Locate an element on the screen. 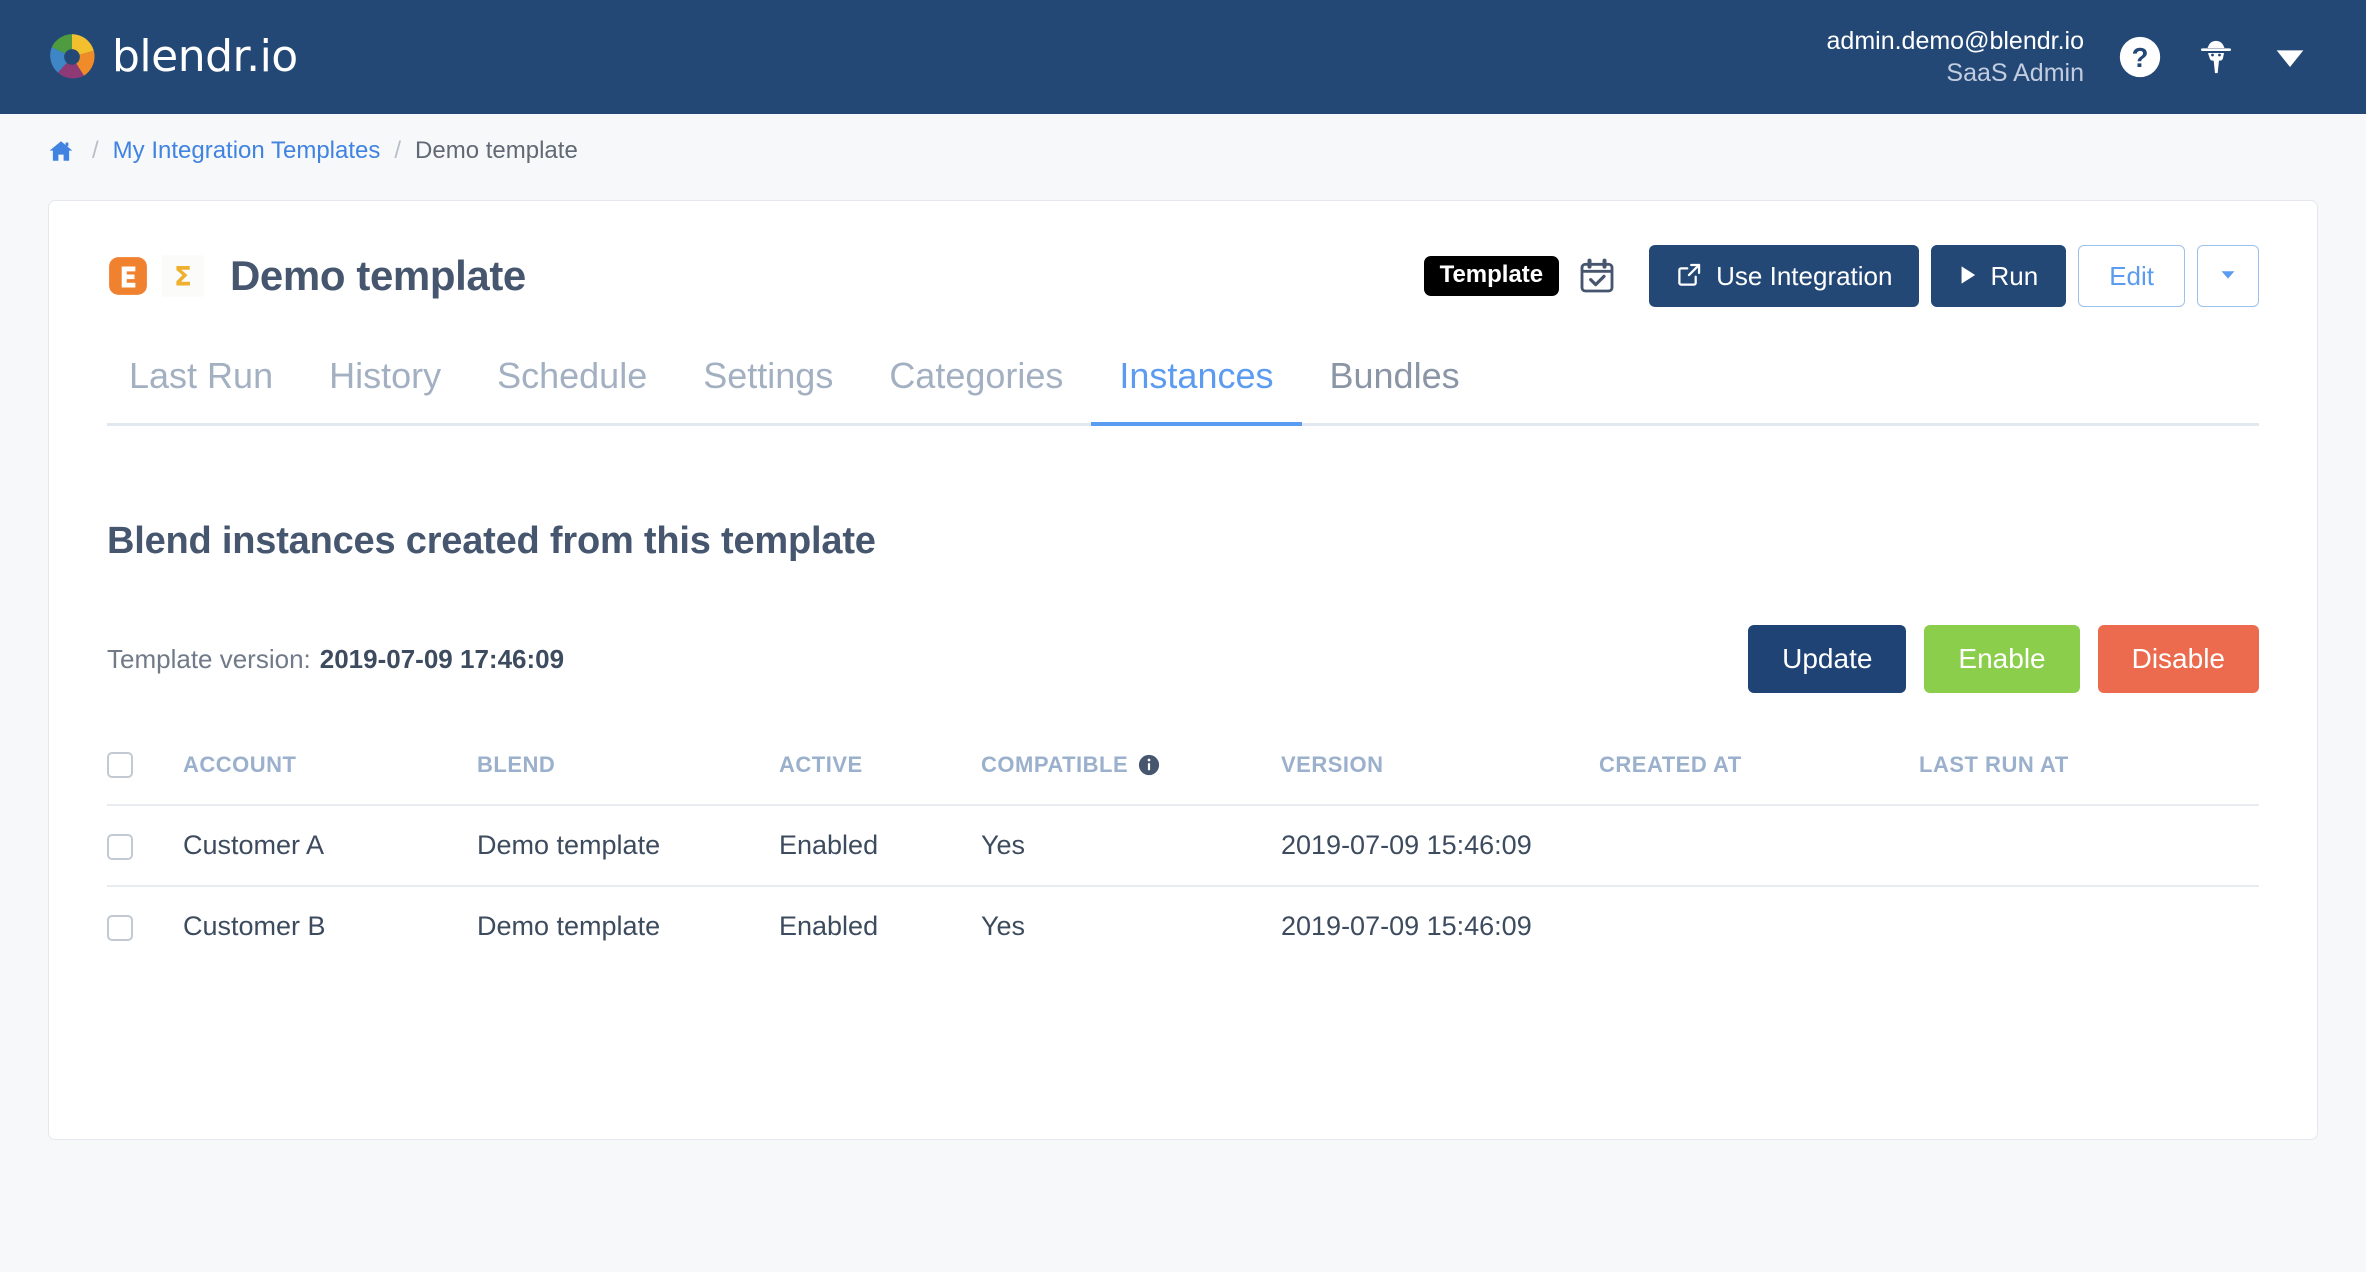 This screenshot has width=2366, height=1272. user-secret-icon is located at coordinates (2216, 57).